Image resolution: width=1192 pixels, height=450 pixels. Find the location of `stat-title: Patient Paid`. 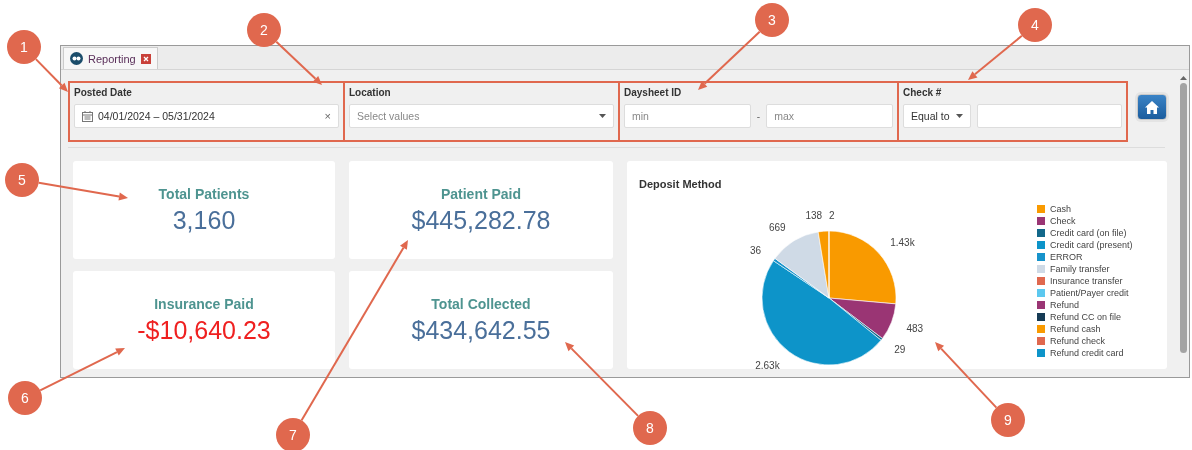

stat-title: Patient Paid is located at coordinates (481, 193).